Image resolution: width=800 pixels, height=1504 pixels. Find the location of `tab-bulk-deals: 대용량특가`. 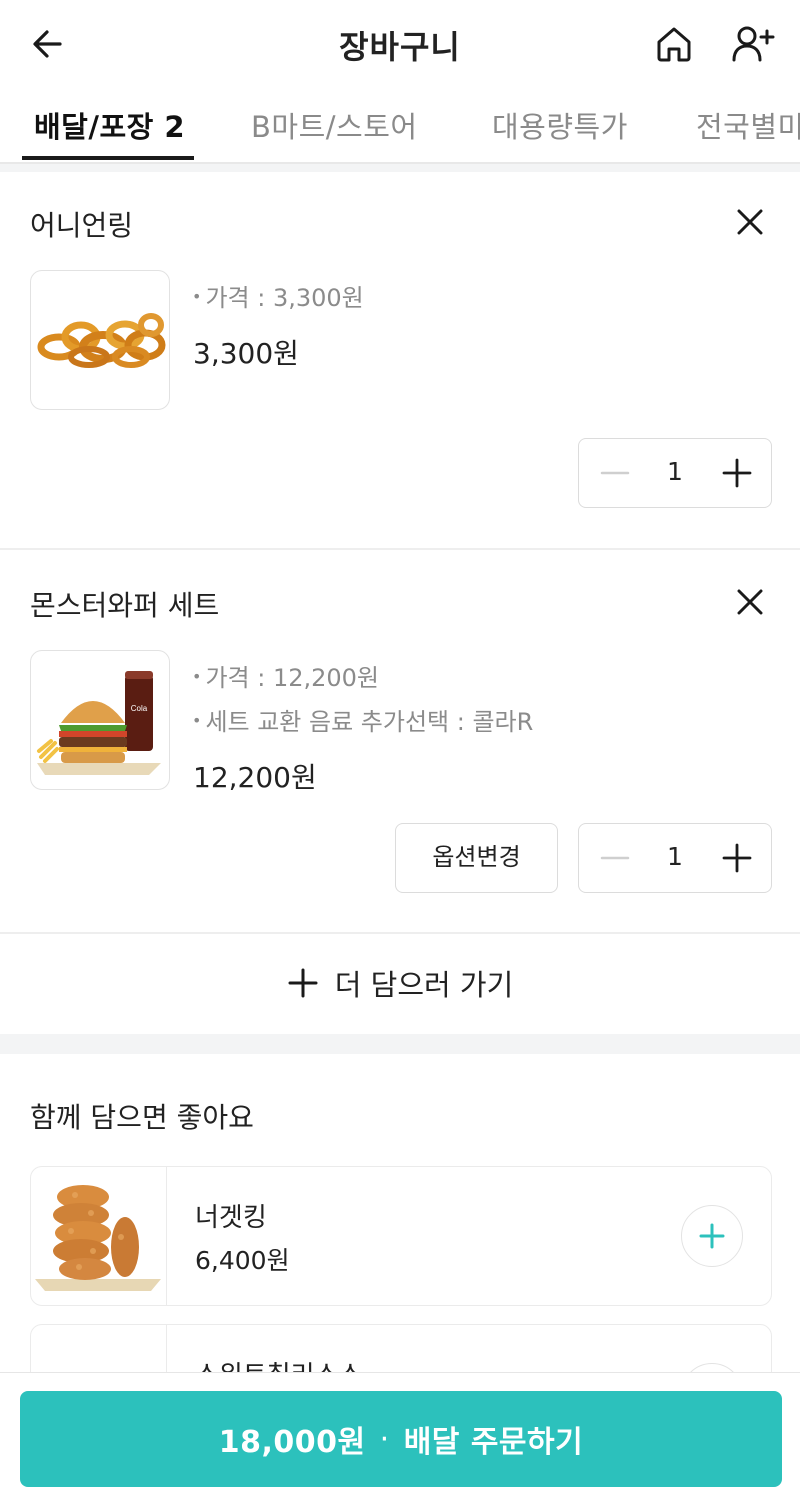

tab-bulk-deals: 대용량특가 is located at coordinates (560, 125).